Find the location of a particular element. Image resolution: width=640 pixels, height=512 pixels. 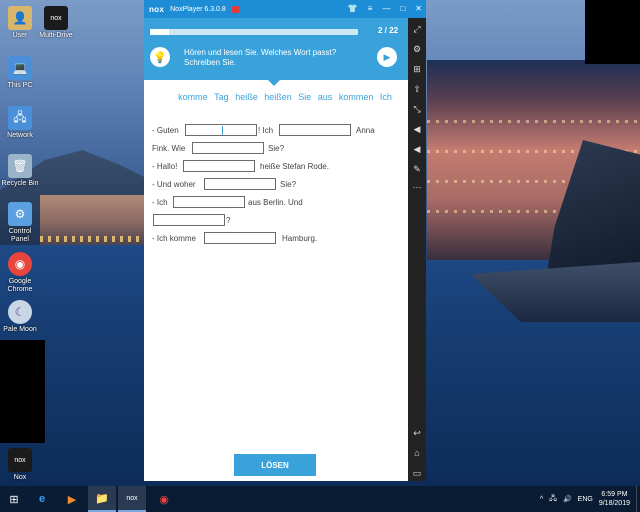

wallpaper-town-left is located at coordinates (92, 222).